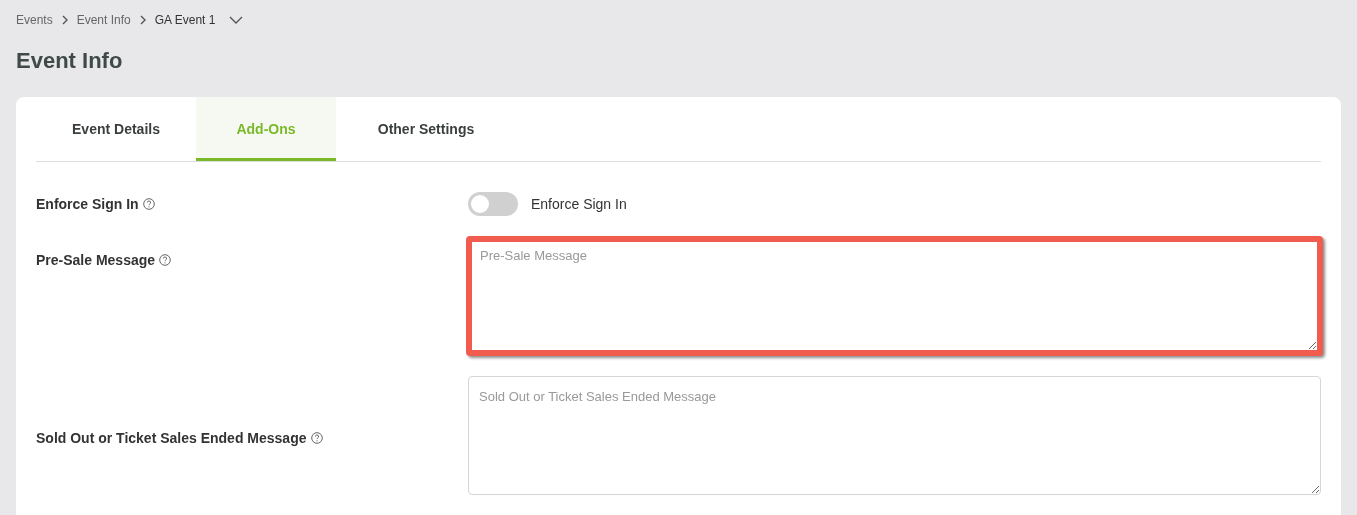 The height and width of the screenshot is (515, 1357). I want to click on toggle-label: Enforce Sign In, so click(579, 204).